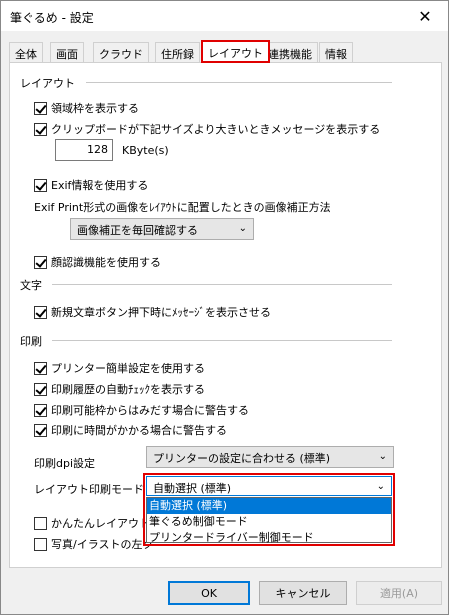 Image resolution: width=449 pixels, height=615 pixels. I want to click on easy-layout-checkbox: かんたんレイアウトを, so click(97, 523).